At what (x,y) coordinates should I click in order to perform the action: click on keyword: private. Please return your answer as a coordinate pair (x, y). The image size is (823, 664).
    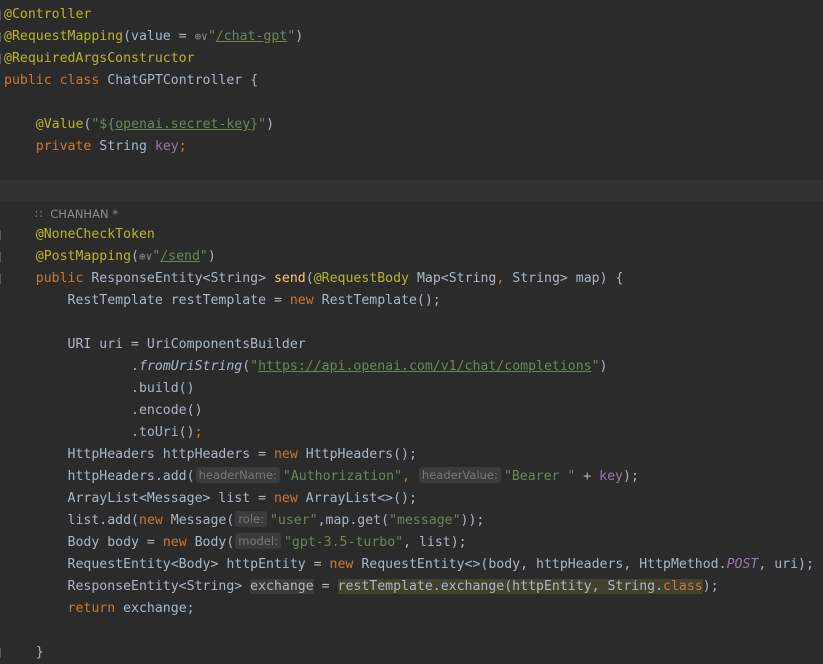
    Looking at the image, I should click on (63, 146).